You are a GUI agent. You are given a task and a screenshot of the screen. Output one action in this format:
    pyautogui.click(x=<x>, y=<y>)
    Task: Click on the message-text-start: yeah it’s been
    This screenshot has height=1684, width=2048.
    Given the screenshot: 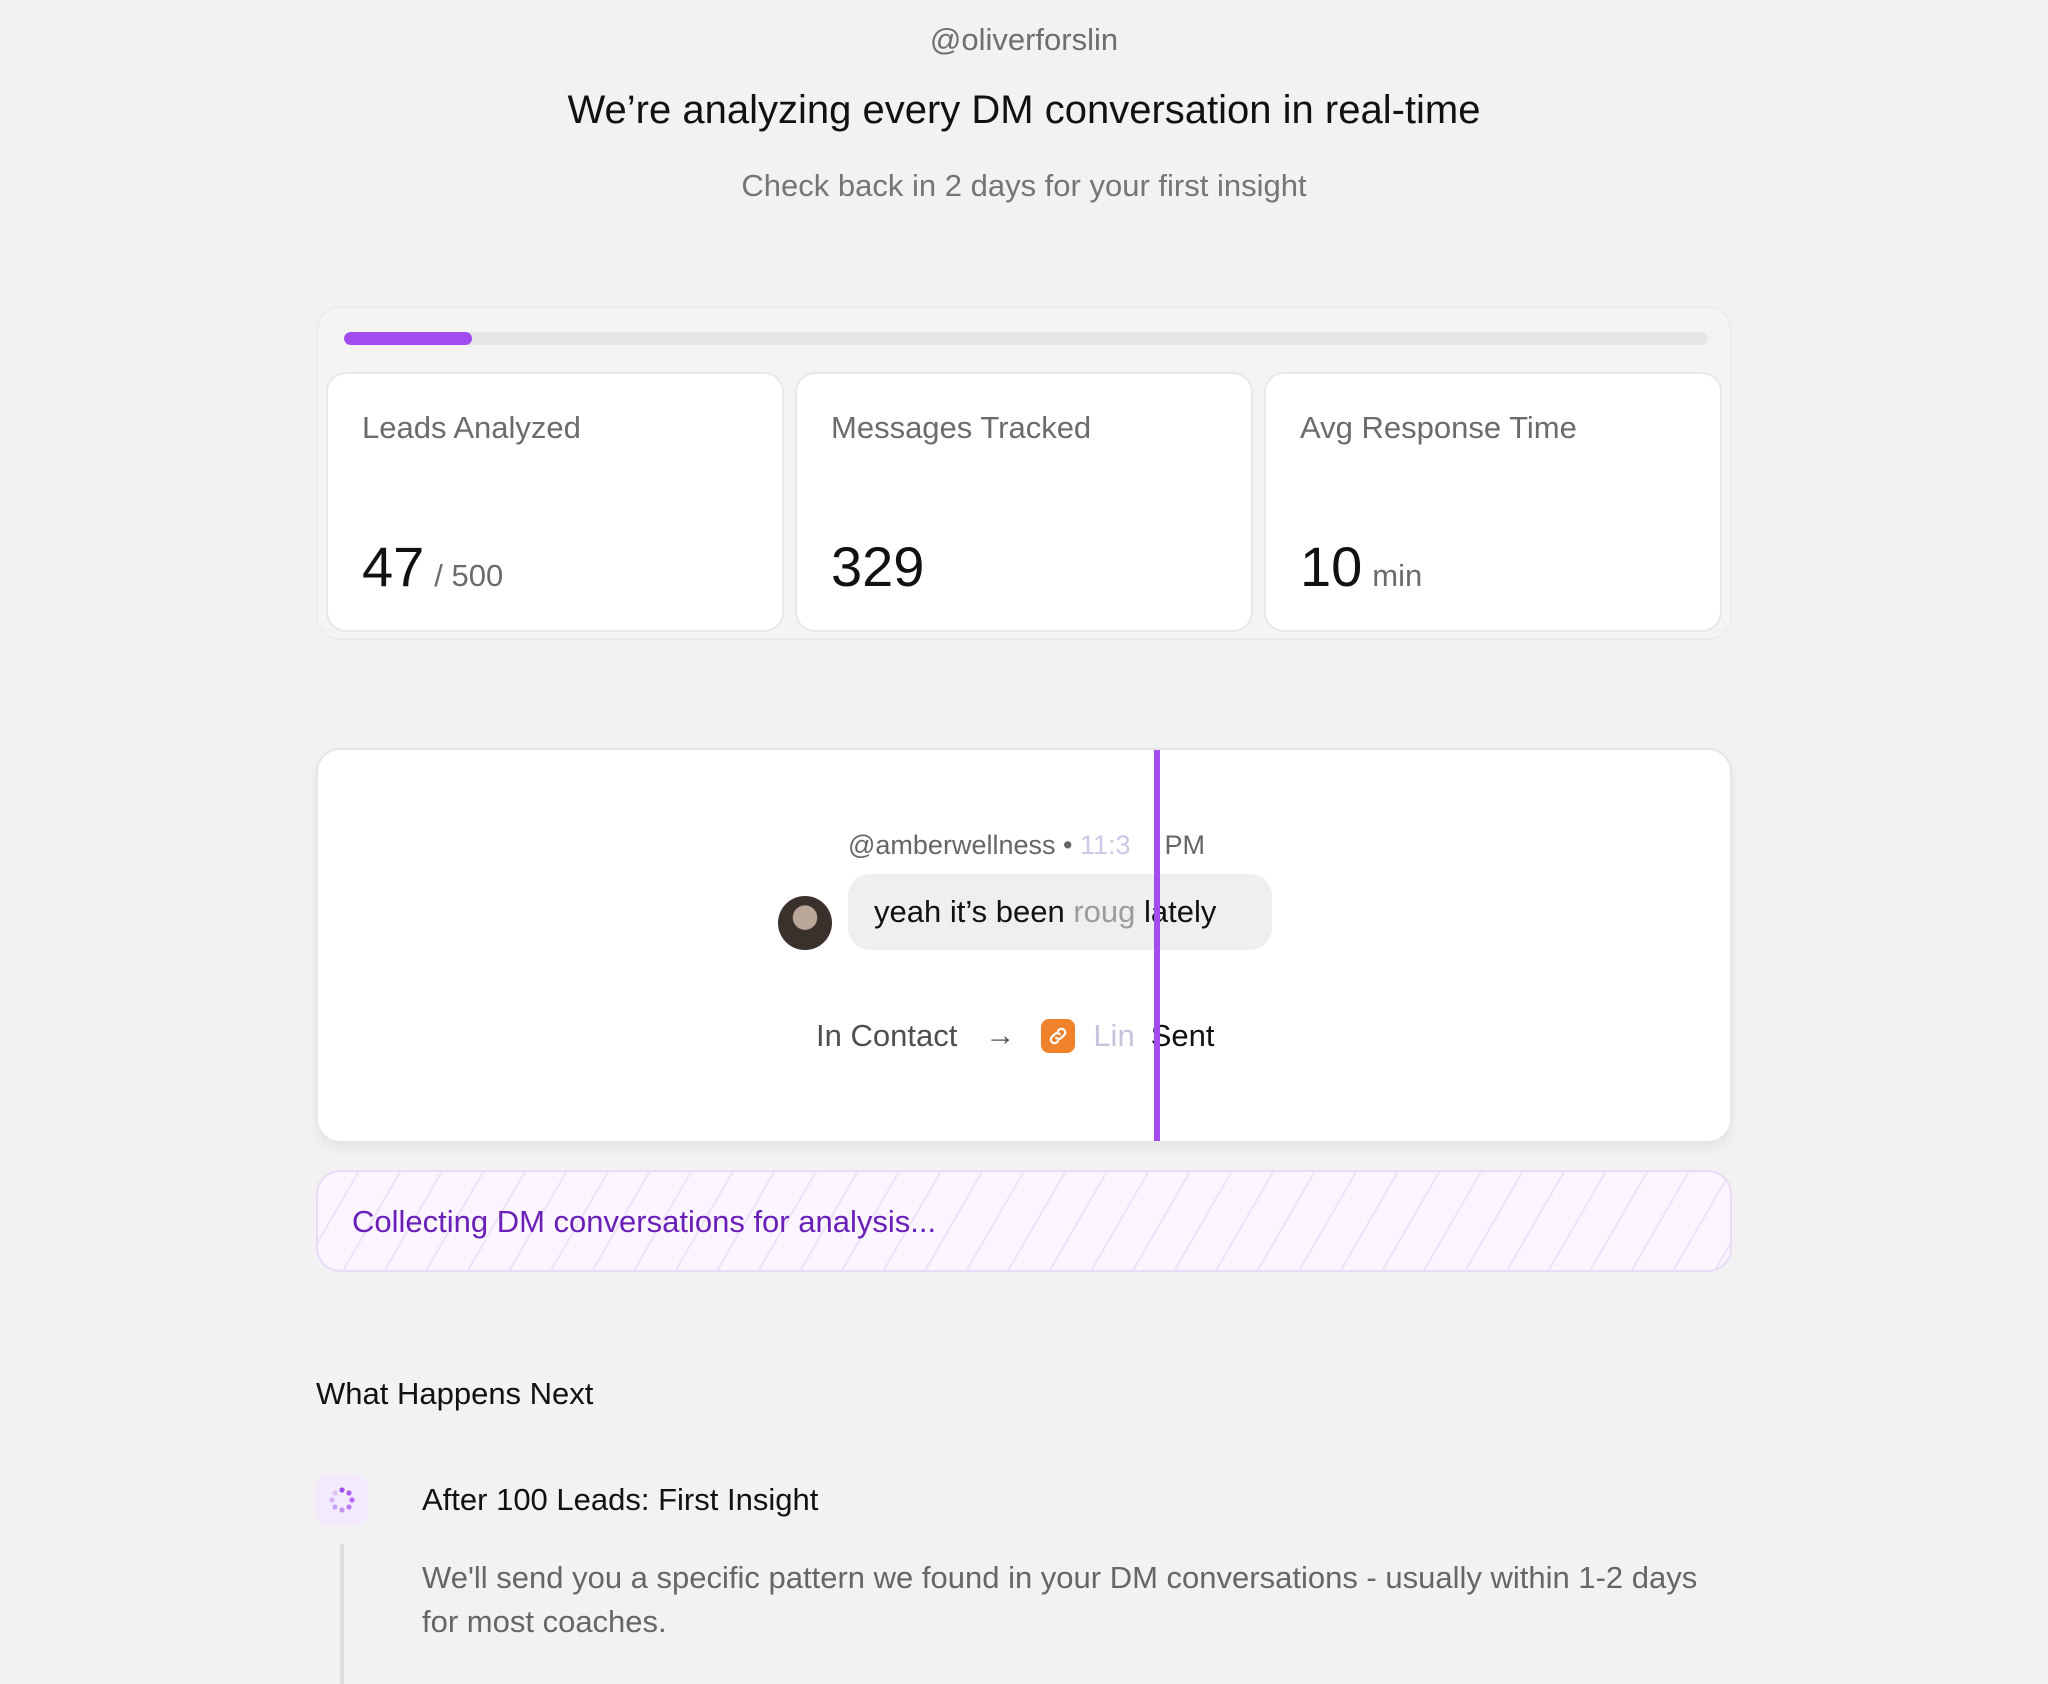 What is the action you would take?
    pyautogui.click(x=974, y=911)
    